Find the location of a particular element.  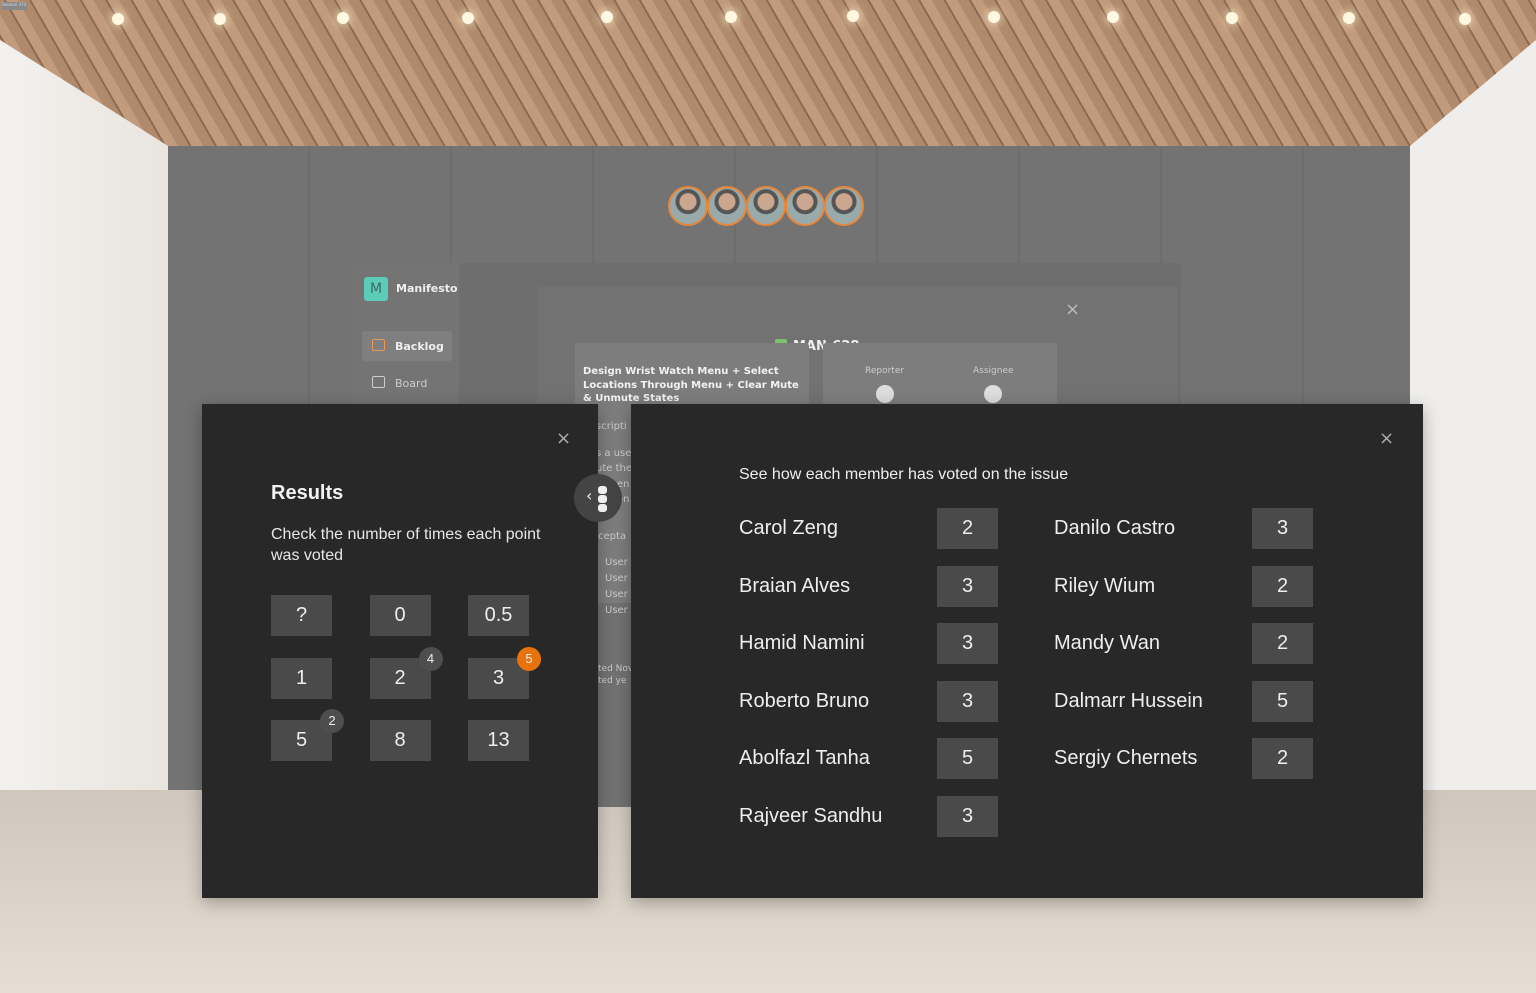

app-name: Manifesto is located at coordinates (427, 288).